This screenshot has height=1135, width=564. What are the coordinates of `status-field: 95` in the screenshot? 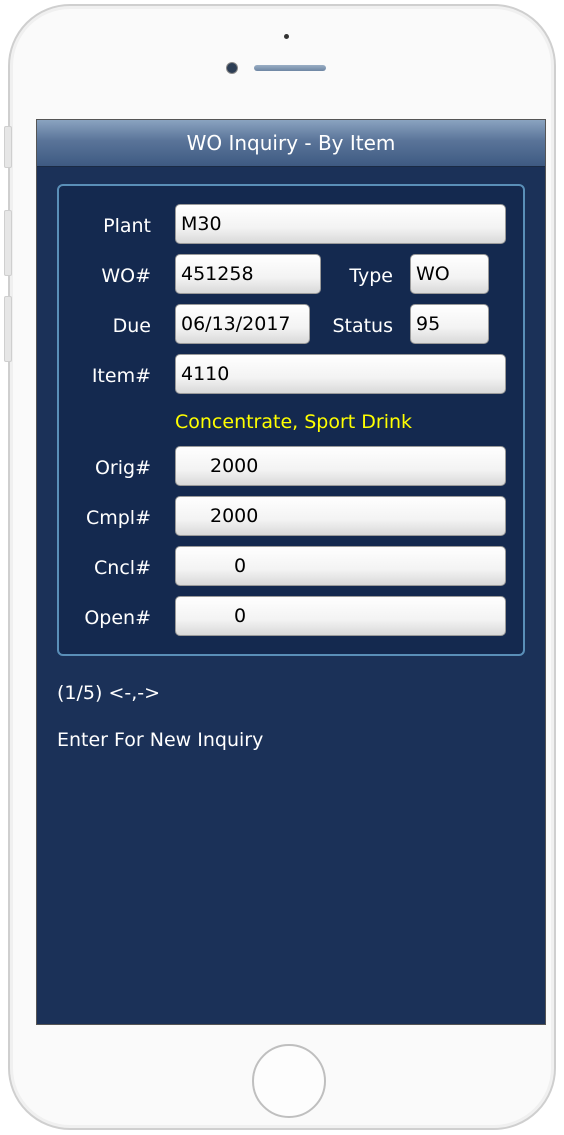 It's located at (449, 324).